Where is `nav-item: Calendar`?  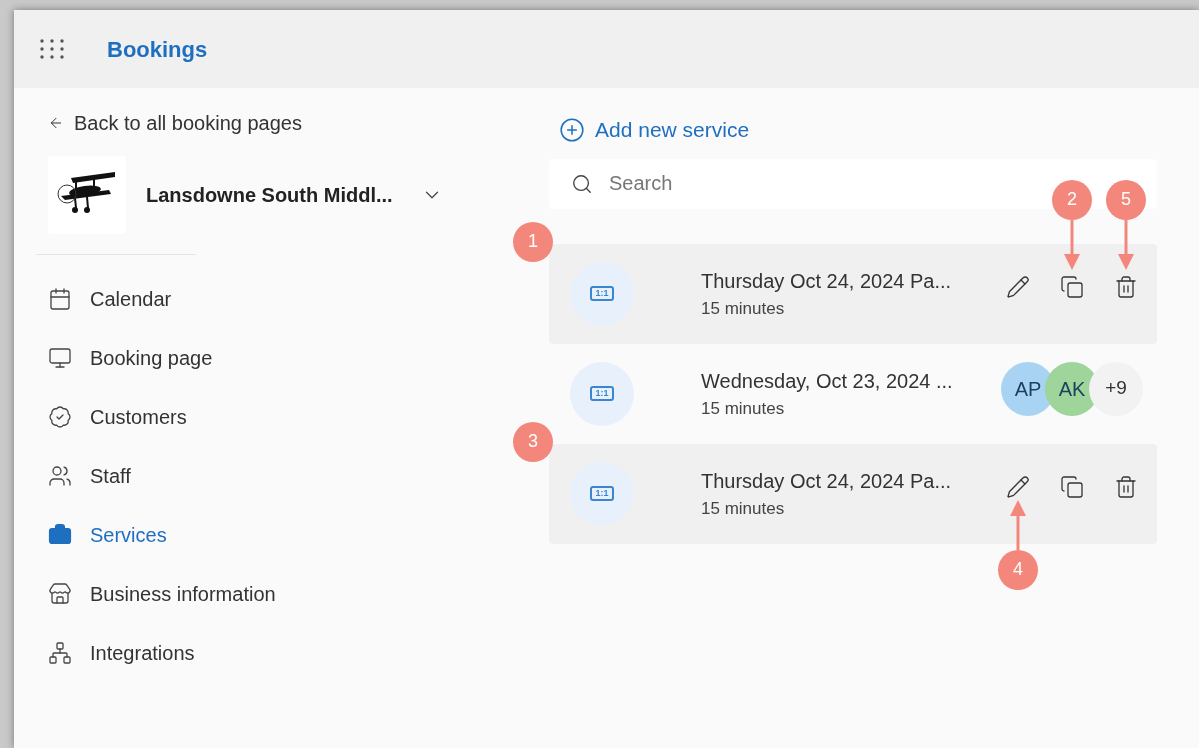 nav-item: Calendar is located at coordinates (284, 298).